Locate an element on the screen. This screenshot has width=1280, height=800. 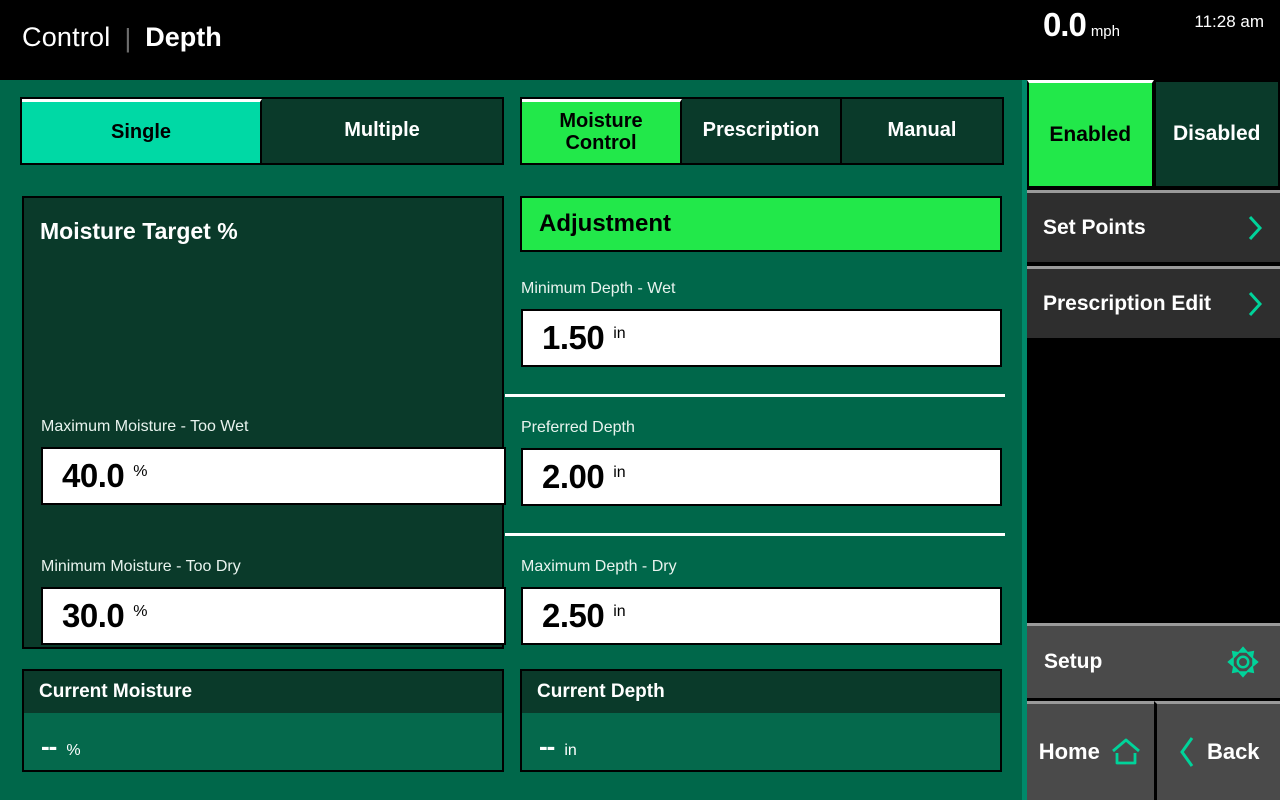
max-moisture-unit: % is located at coordinates (140, 471).